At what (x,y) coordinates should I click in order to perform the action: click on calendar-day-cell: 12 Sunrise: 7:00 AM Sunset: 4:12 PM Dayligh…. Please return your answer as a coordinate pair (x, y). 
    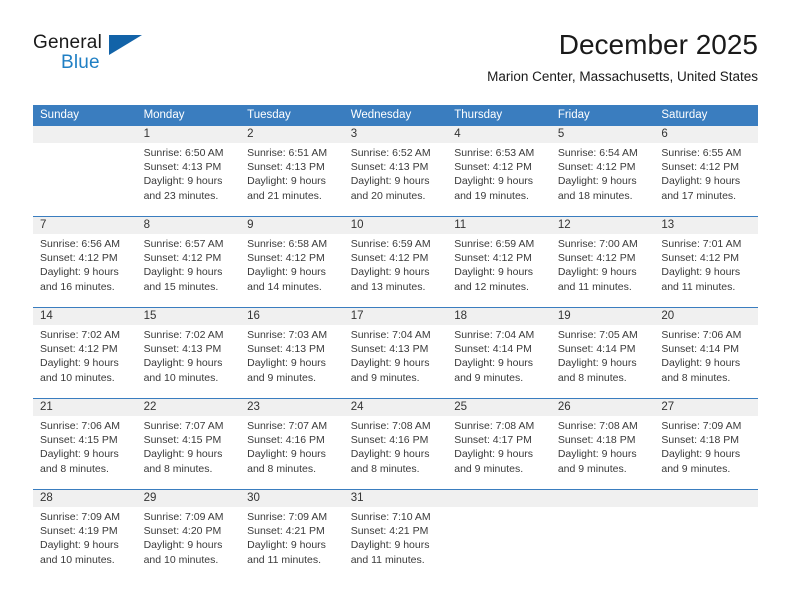
    Looking at the image, I should click on (602, 262).